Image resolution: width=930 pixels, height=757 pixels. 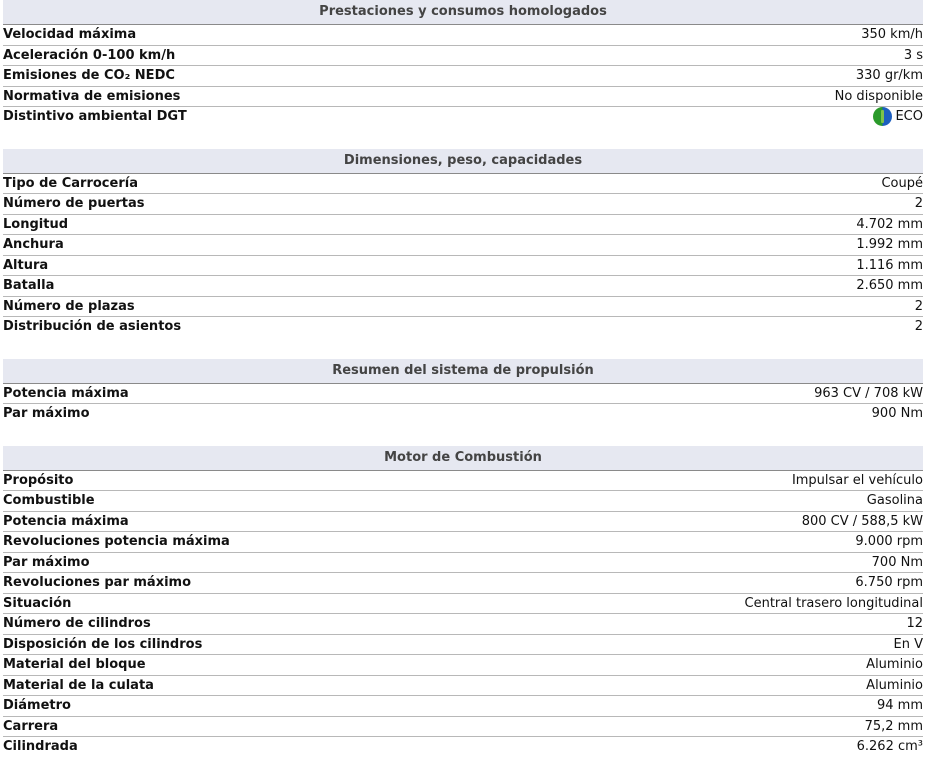 What do you see at coordinates (463, 583) in the screenshot?
I see `spec-row-revoluciones-par-maximo: Revoluciones par máximo 6.750 rpm` at bounding box center [463, 583].